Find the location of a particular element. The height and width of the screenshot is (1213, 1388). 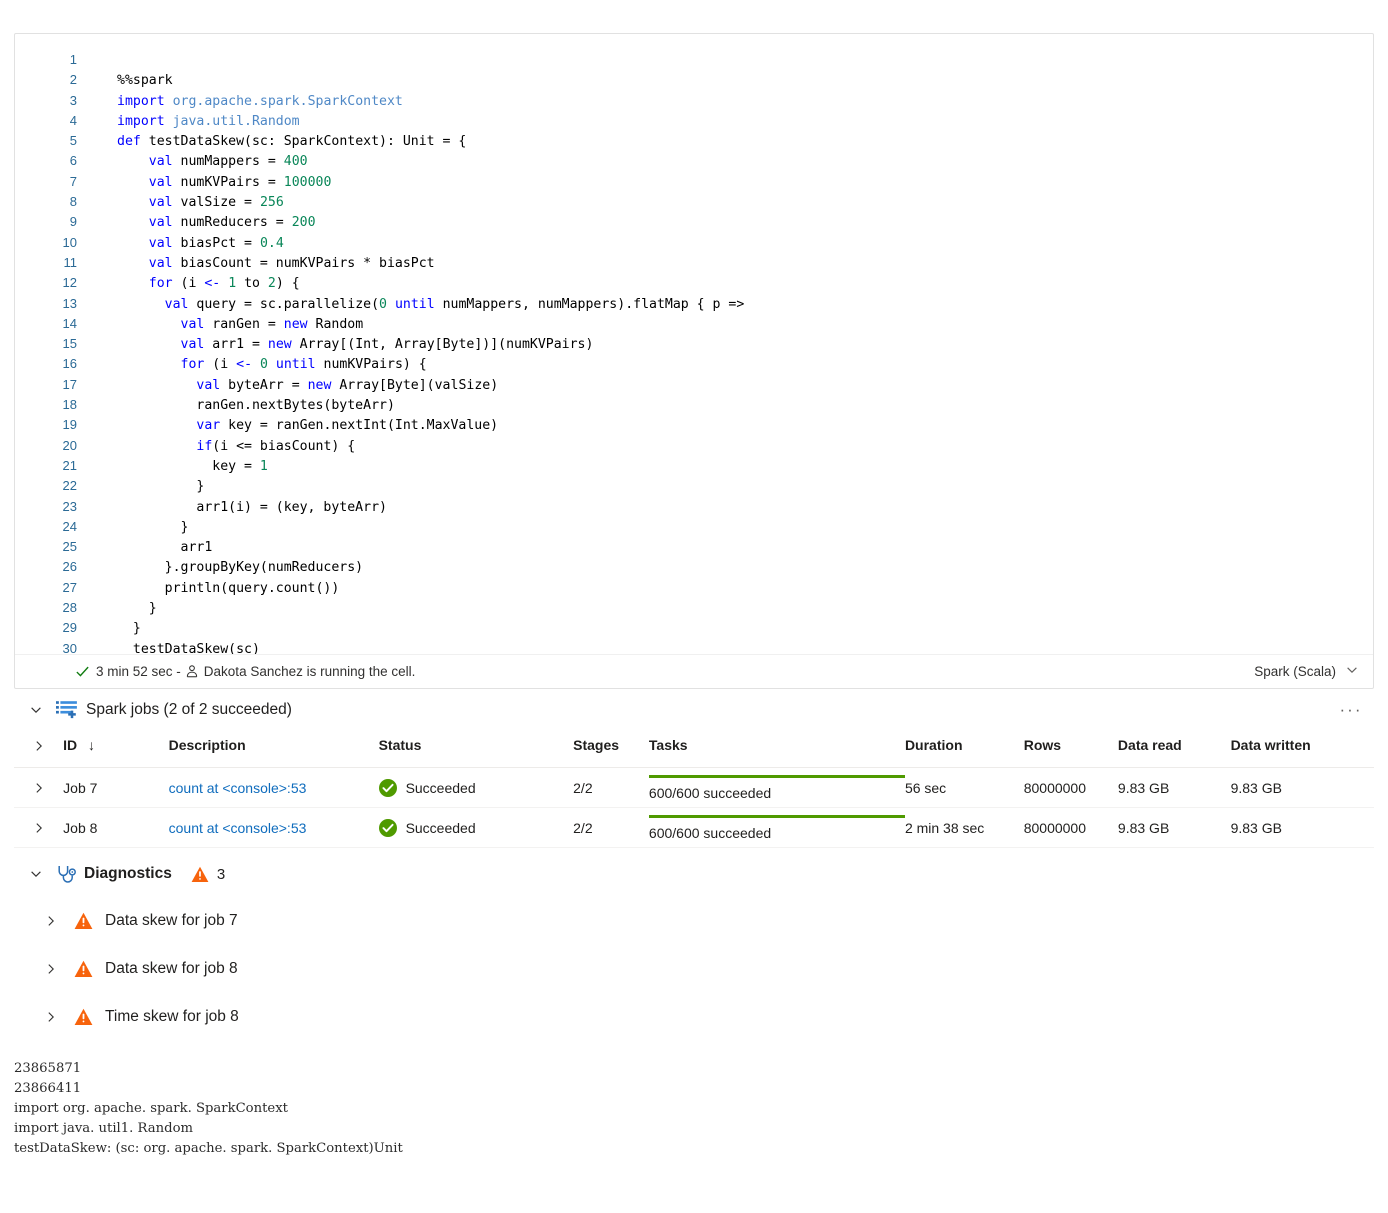

code-token: } is located at coordinates (137, 609).